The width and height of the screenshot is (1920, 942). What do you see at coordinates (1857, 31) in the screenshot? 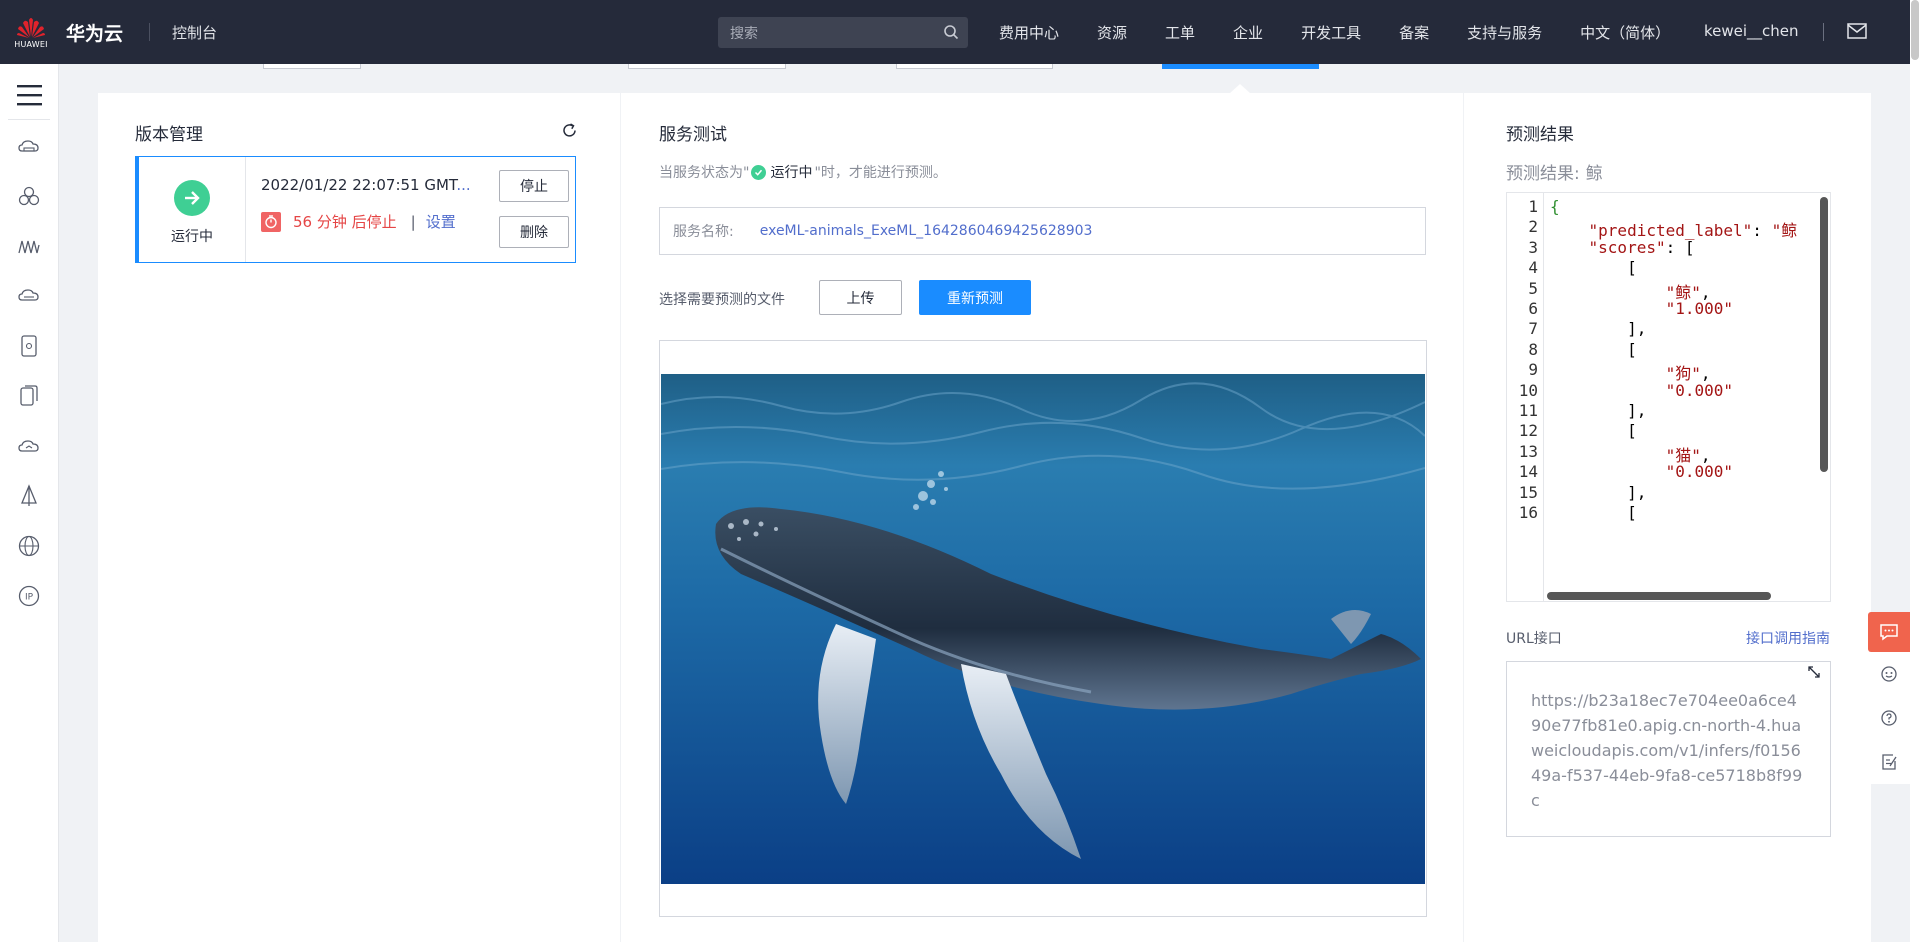
I see `mail-icon` at bounding box center [1857, 31].